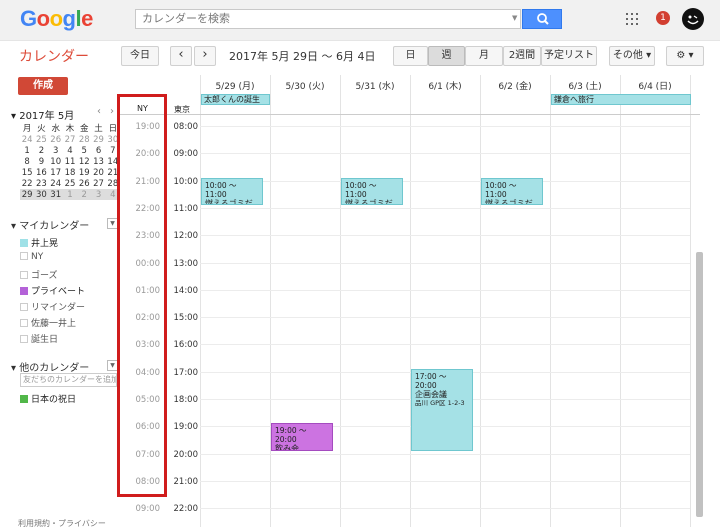 Image resolution: width=720 pixels, height=529 pixels. What do you see at coordinates (50, 224) in the screenshot?
I see `my-calendars-title: ▾ マイカレンダー` at bounding box center [50, 224].